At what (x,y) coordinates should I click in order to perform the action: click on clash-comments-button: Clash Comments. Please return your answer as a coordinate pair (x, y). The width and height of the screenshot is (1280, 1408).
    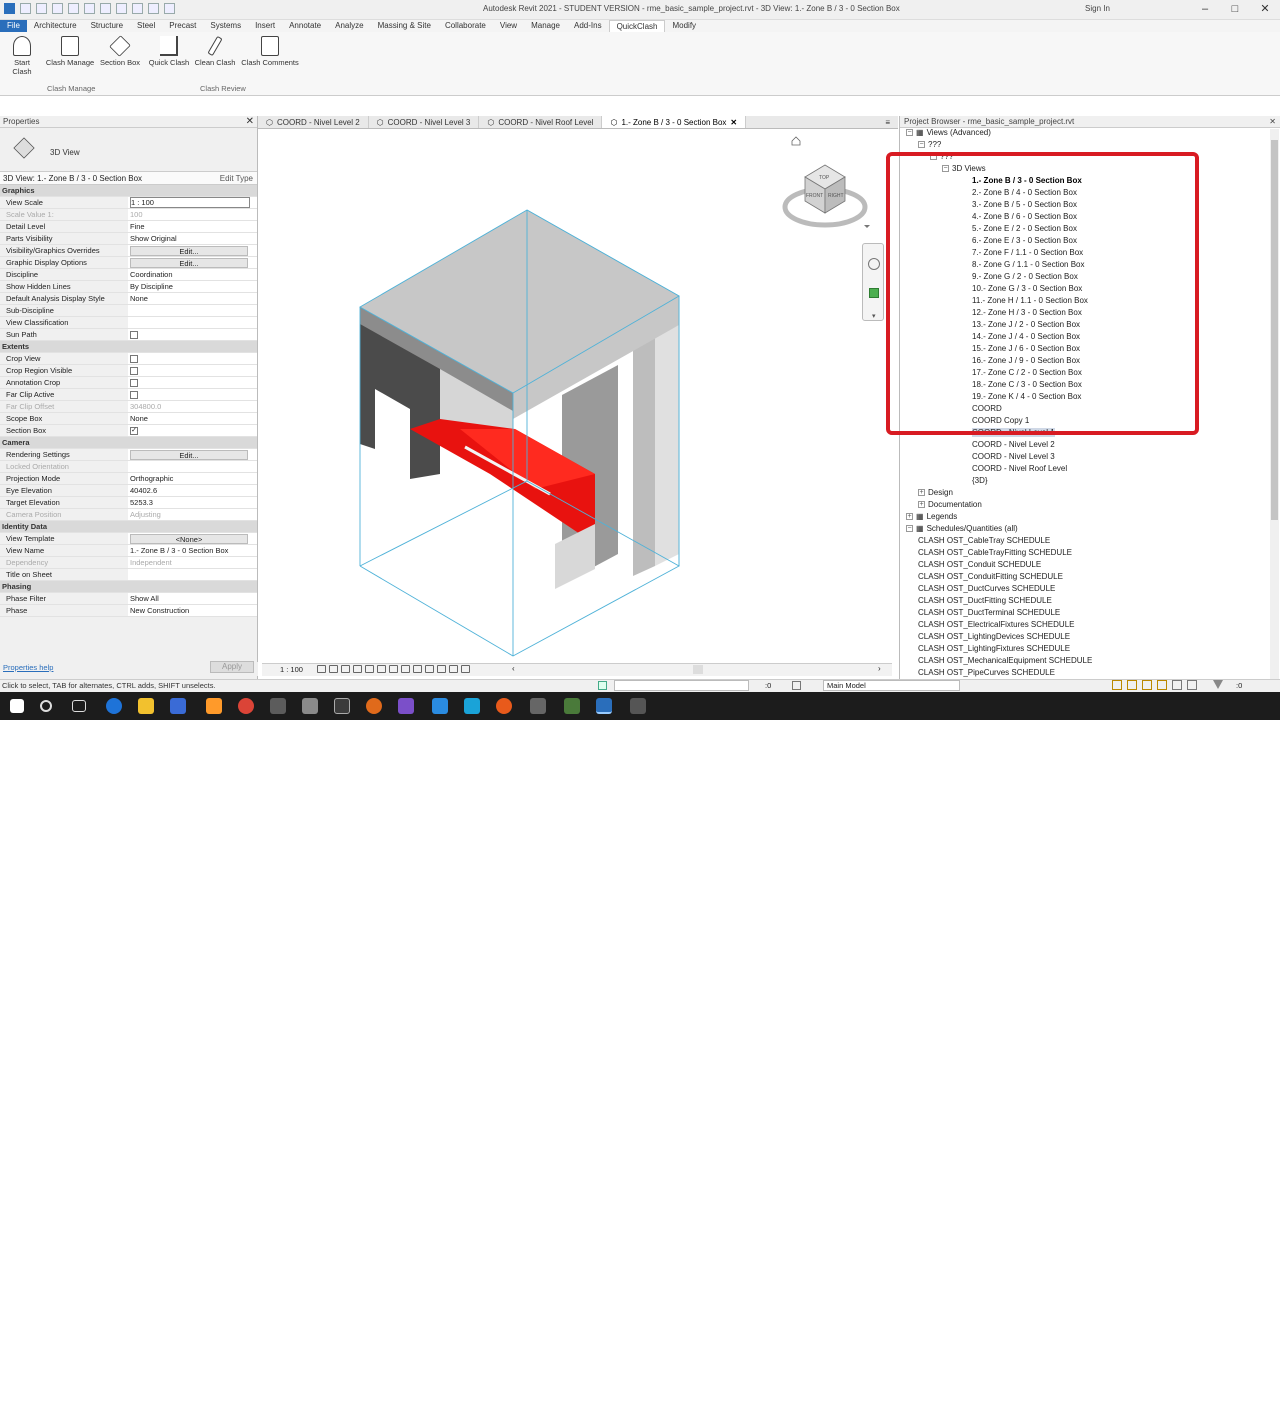
    Looking at the image, I should click on (270, 51).